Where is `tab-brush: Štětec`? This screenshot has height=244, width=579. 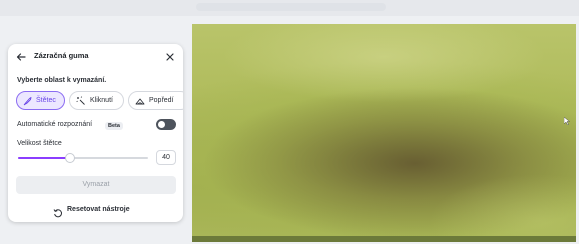 tab-brush: Štětec is located at coordinates (40, 100).